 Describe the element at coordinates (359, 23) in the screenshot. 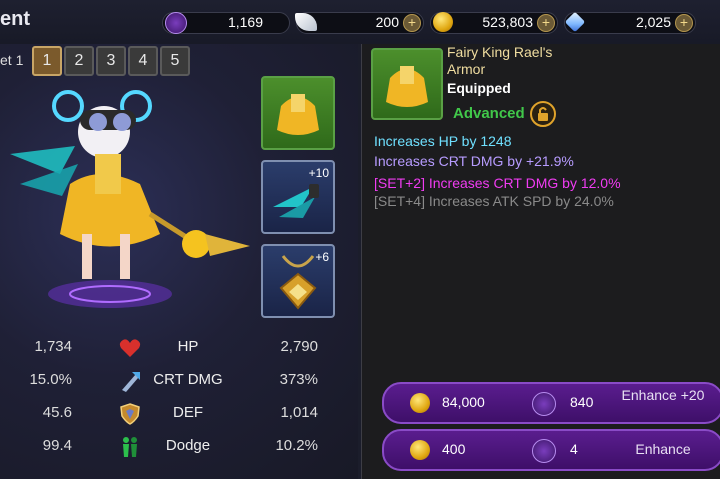

I see `feather-counter: 200 +` at that location.